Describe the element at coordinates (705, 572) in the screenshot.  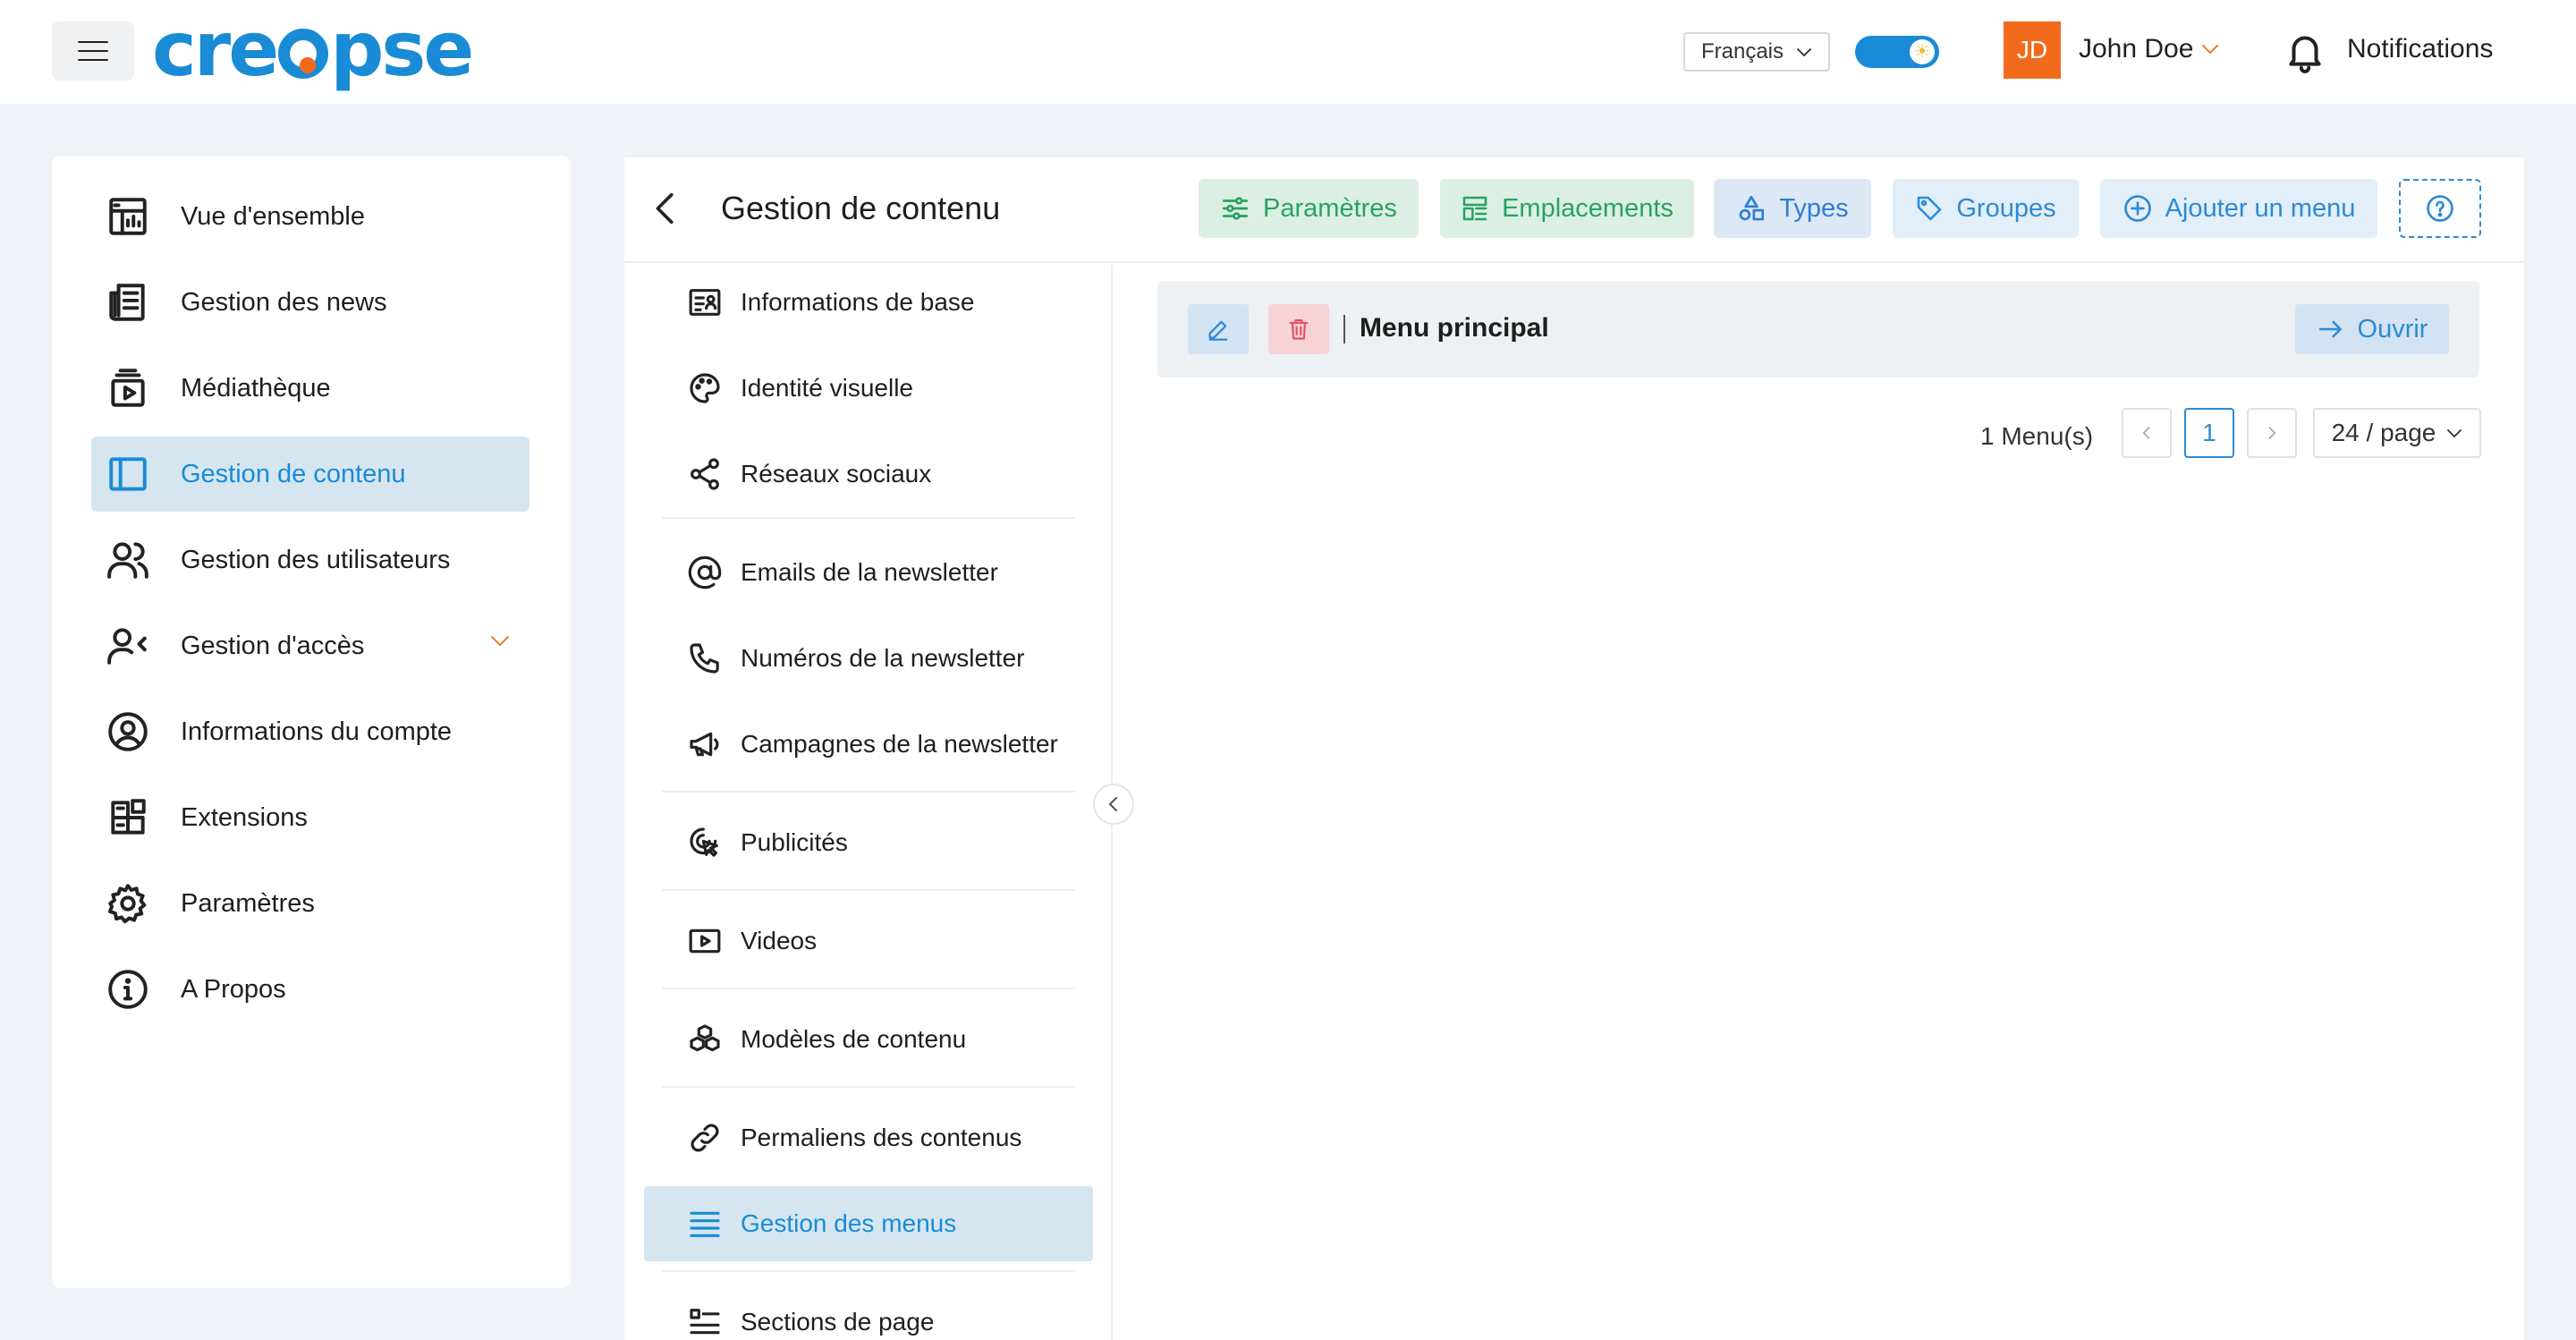
I see `at-sign-icon` at that location.